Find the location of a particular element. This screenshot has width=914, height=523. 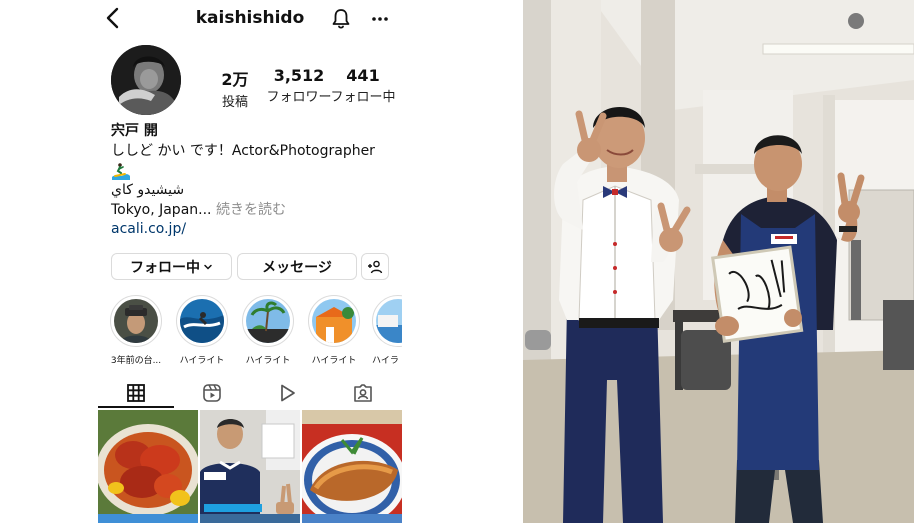

message-button-label: メッセージ is located at coordinates (297, 267).